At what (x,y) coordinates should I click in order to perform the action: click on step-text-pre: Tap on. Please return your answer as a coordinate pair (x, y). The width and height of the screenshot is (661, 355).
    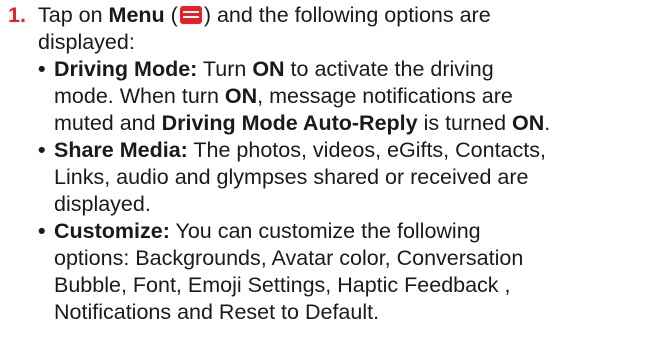
    Looking at the image, I should click on (73, 15).